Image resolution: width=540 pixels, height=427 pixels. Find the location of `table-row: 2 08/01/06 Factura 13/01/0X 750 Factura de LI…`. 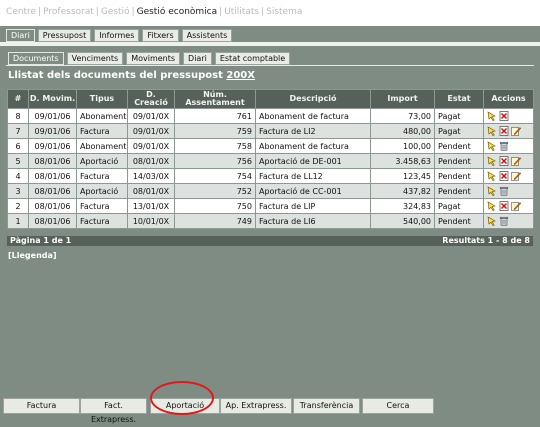

table-row: 2 08/01/06 Factura 13/01/0X 750 Factura de LI… is located at coordinates (270, 206).